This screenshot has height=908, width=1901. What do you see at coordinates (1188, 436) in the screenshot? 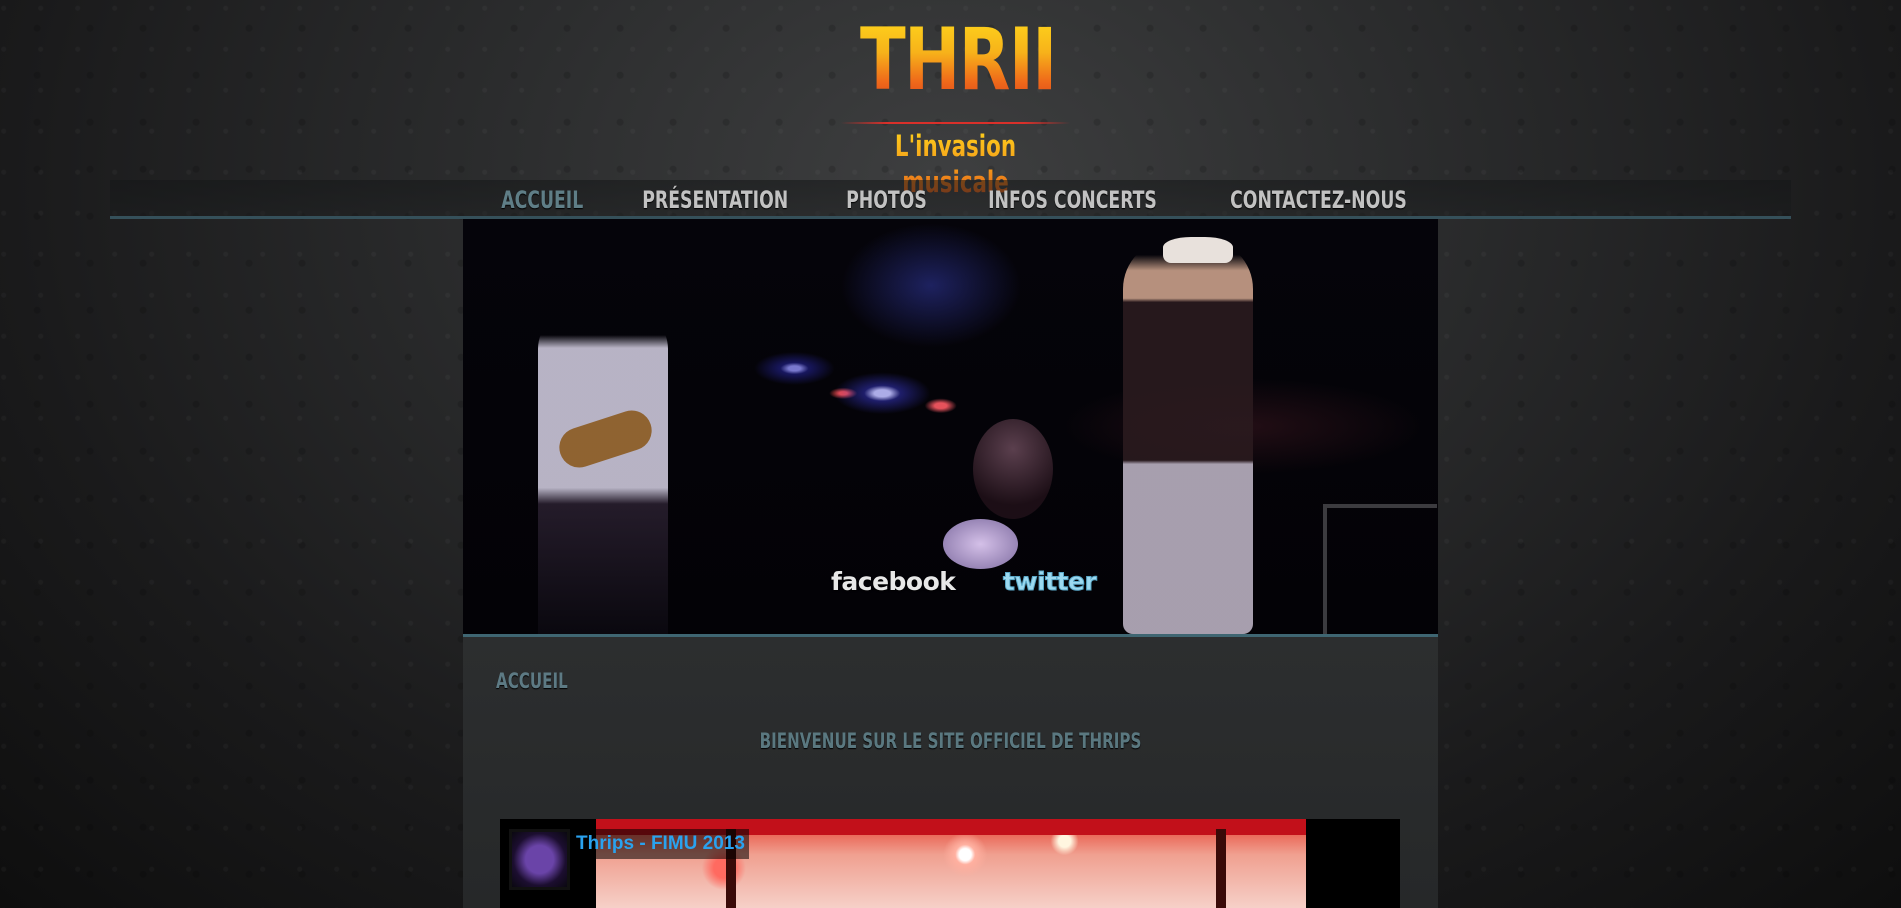
I see `guitarist-figure` at bounding box center [1188, 436].